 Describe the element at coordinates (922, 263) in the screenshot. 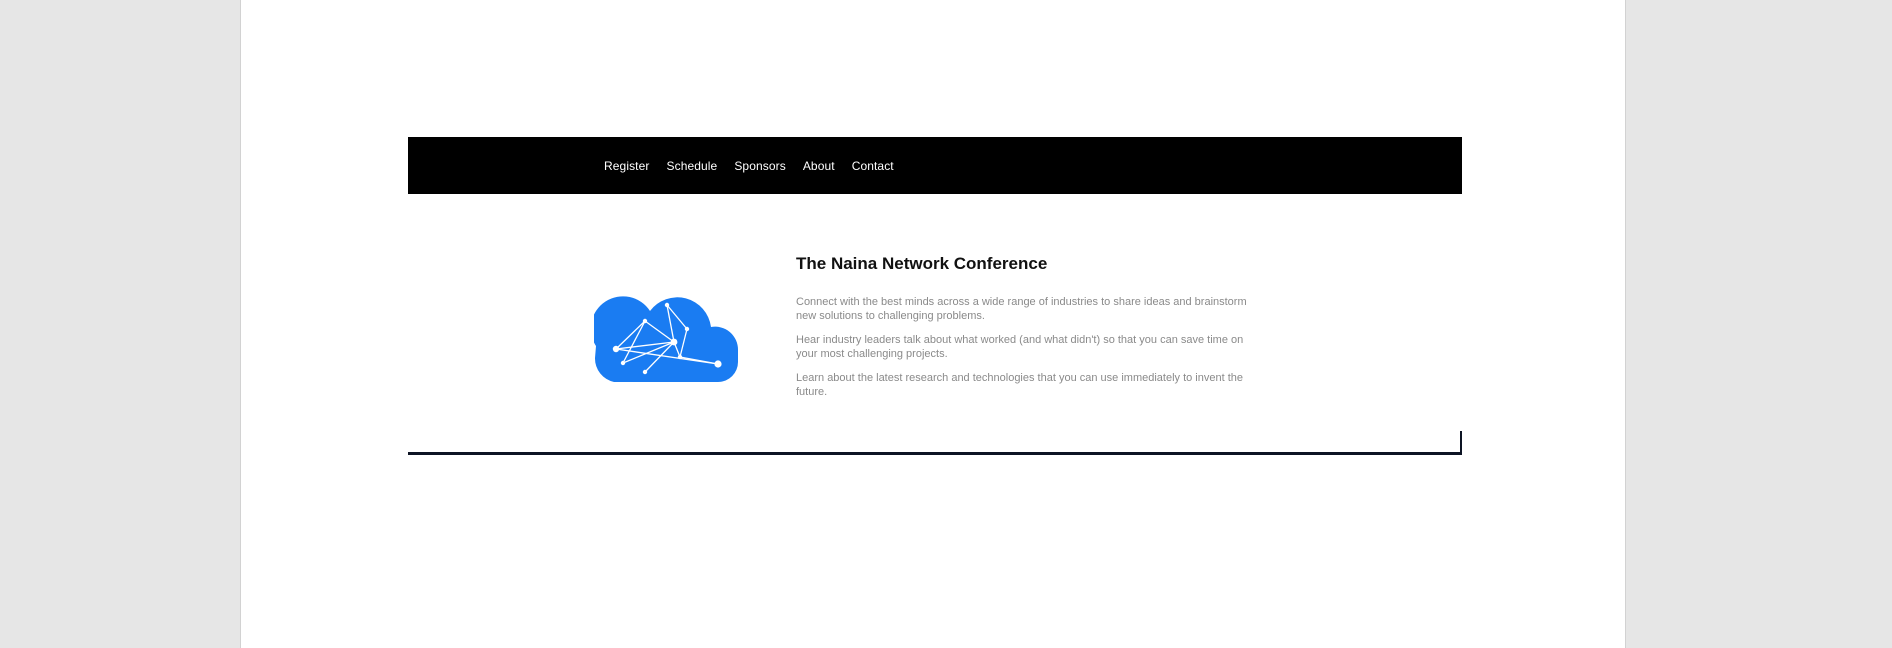

I see `page-title: The Naina Network Conference` at that location.